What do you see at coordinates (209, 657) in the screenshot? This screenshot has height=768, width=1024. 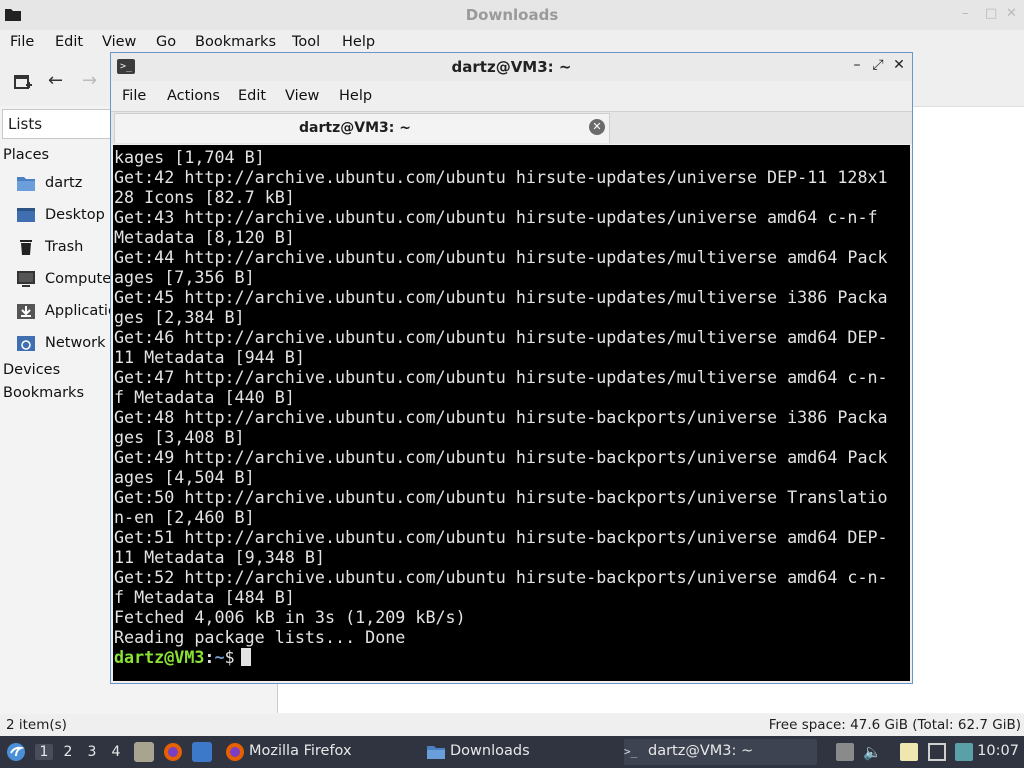 I see `prompt-colon: :` at bounding box center [209, 657].